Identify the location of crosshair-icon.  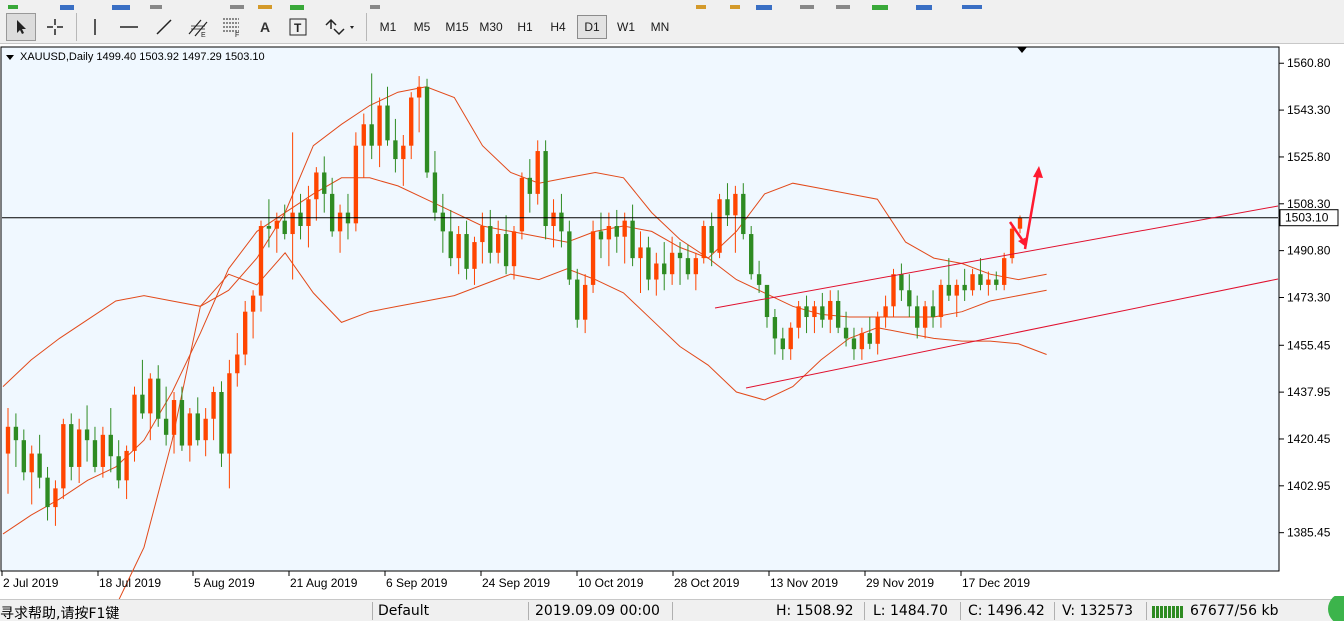
(55, 27).